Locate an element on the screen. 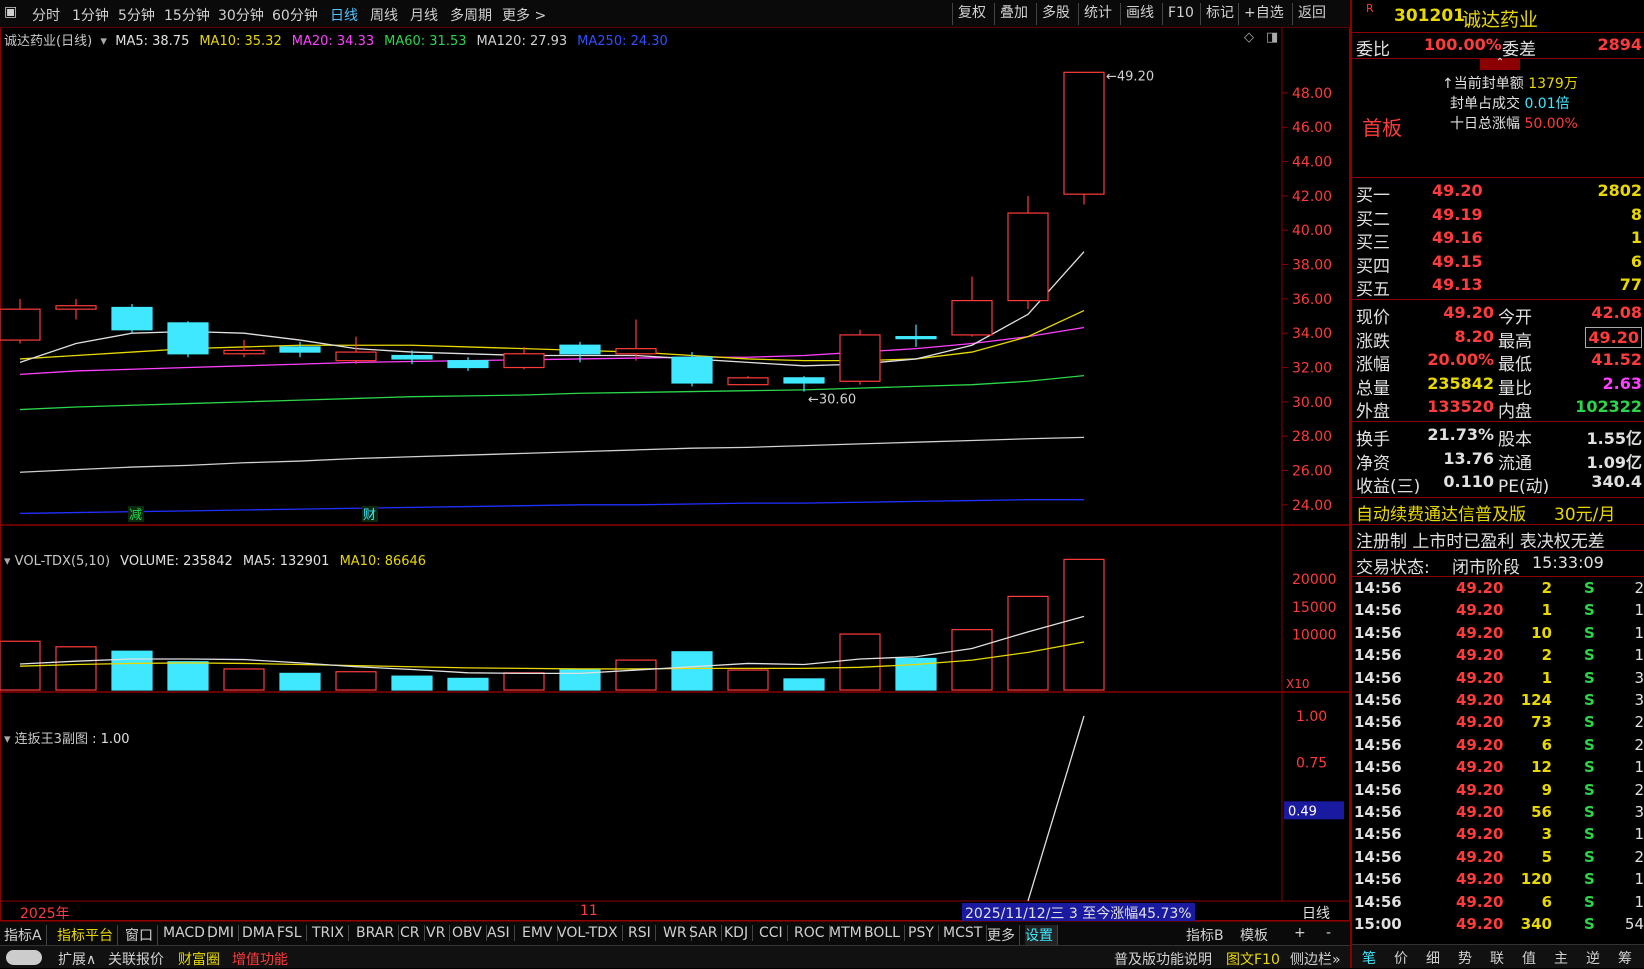 The image size is (1644, 969). bid-row: 买三 49.16 1 is located at coordinates (1499, 240).